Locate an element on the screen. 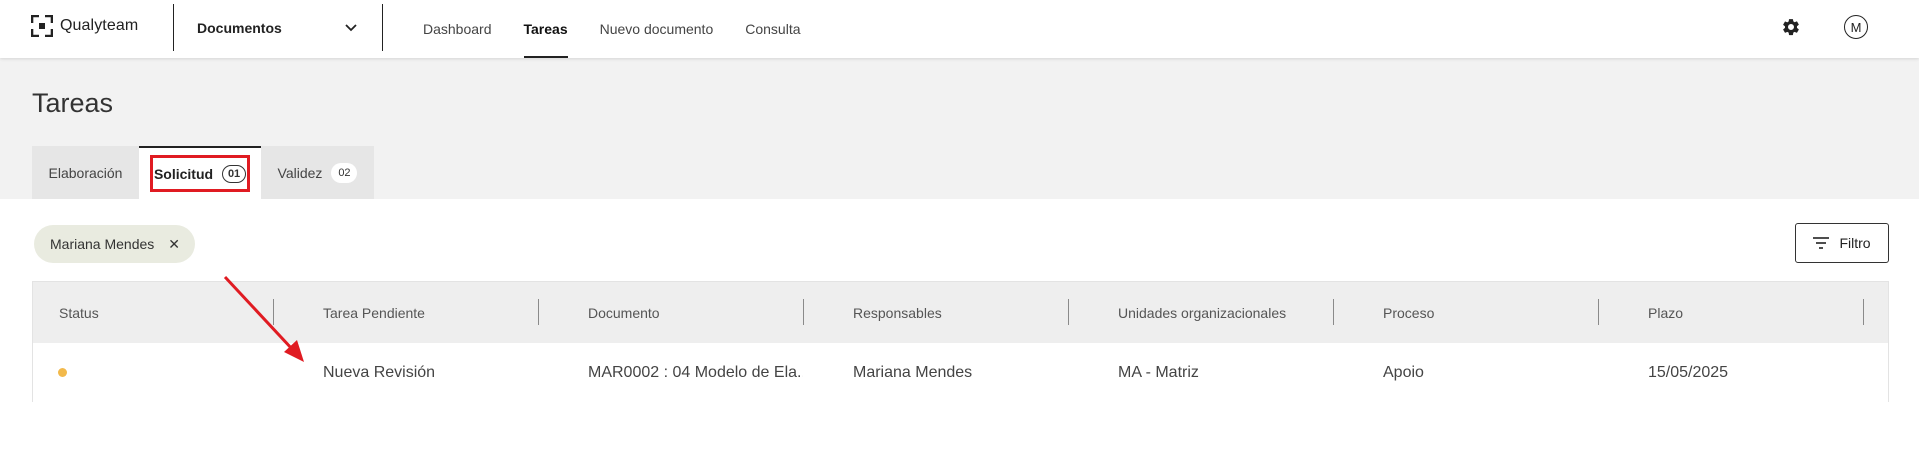 This screenshot has height=454, width=1919. tab-label: Validez is located at coordinates (300, 172).